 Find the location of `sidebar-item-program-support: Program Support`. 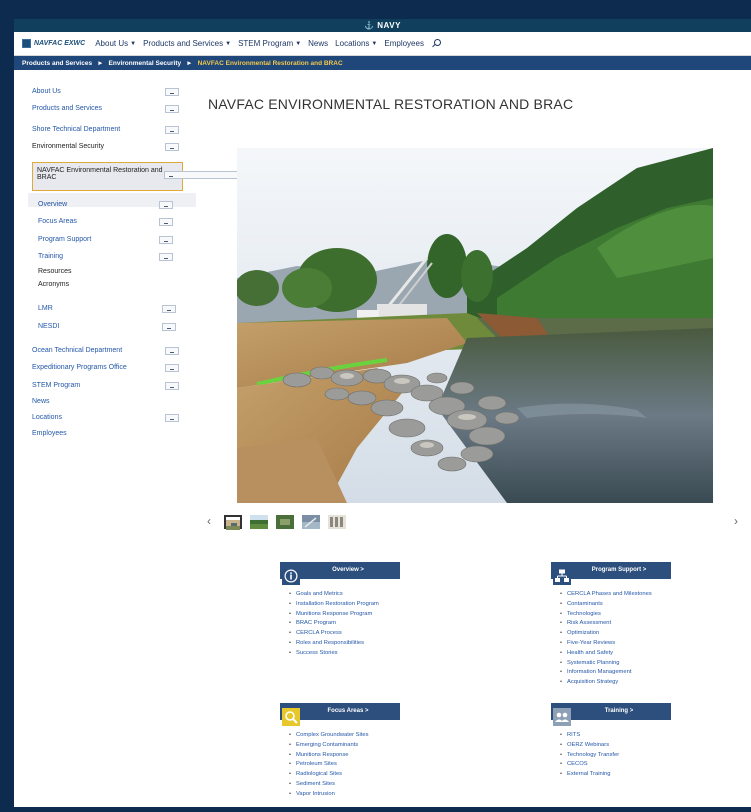

sidebar-item-program-support: Program Support is located at coordinates (64, 239).